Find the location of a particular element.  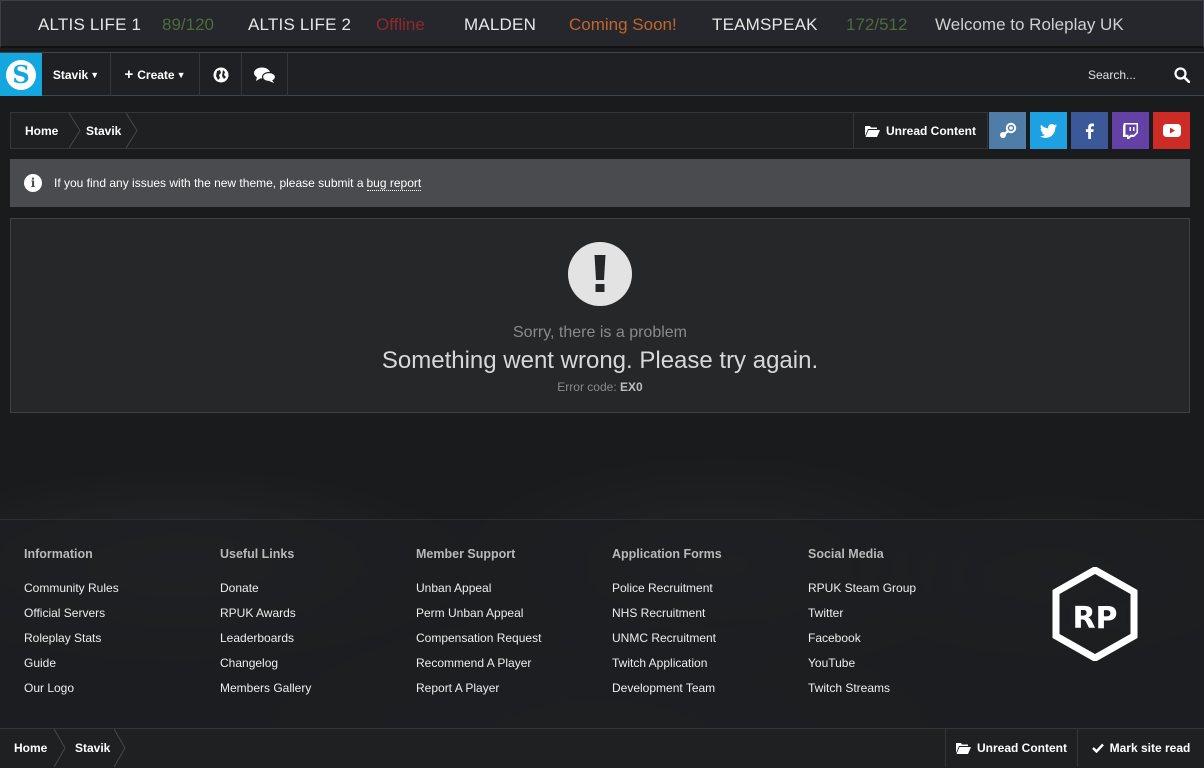

steam-icon is located at coordinates (1007, 130).